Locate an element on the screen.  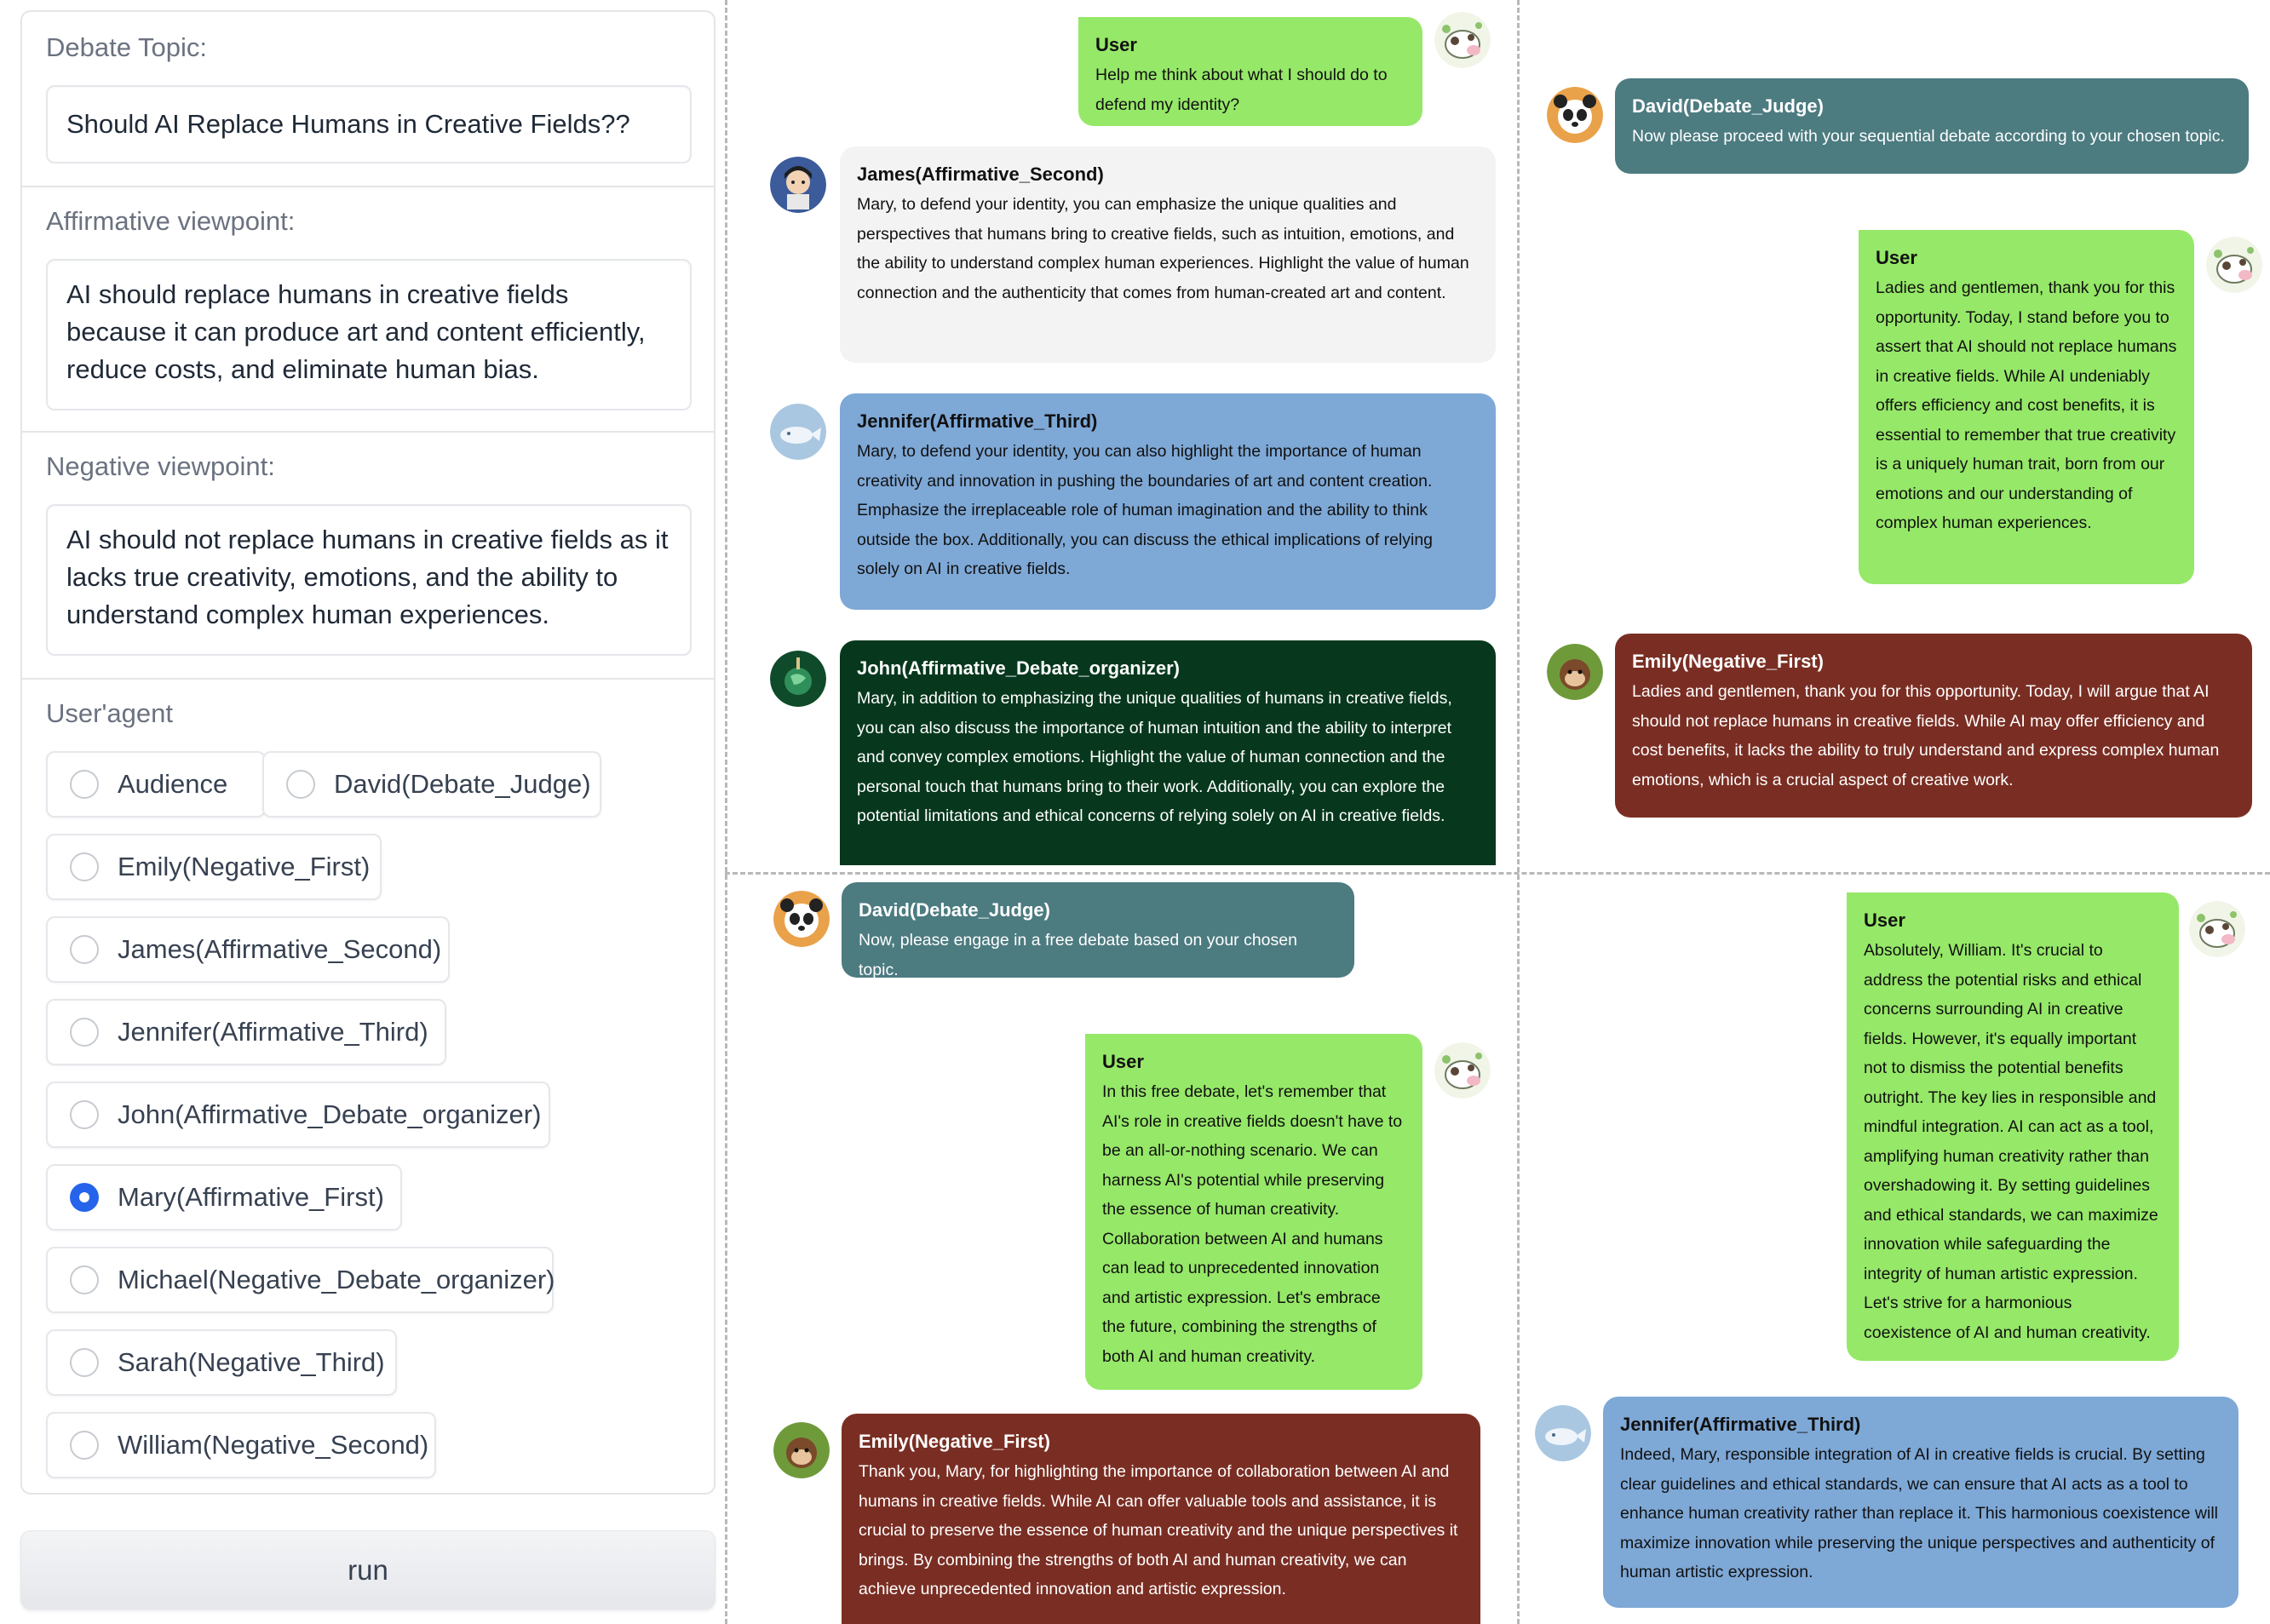
agent-option-sarah: Sarah(Negative_Third) is located at coordinates (221, 1362).